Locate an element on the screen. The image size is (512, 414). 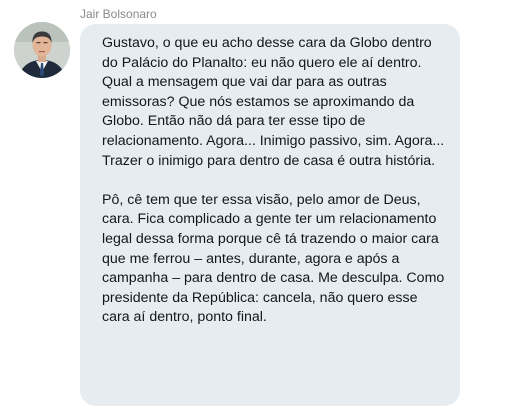
profile-photo-icon is located at coordinates (42, 50).